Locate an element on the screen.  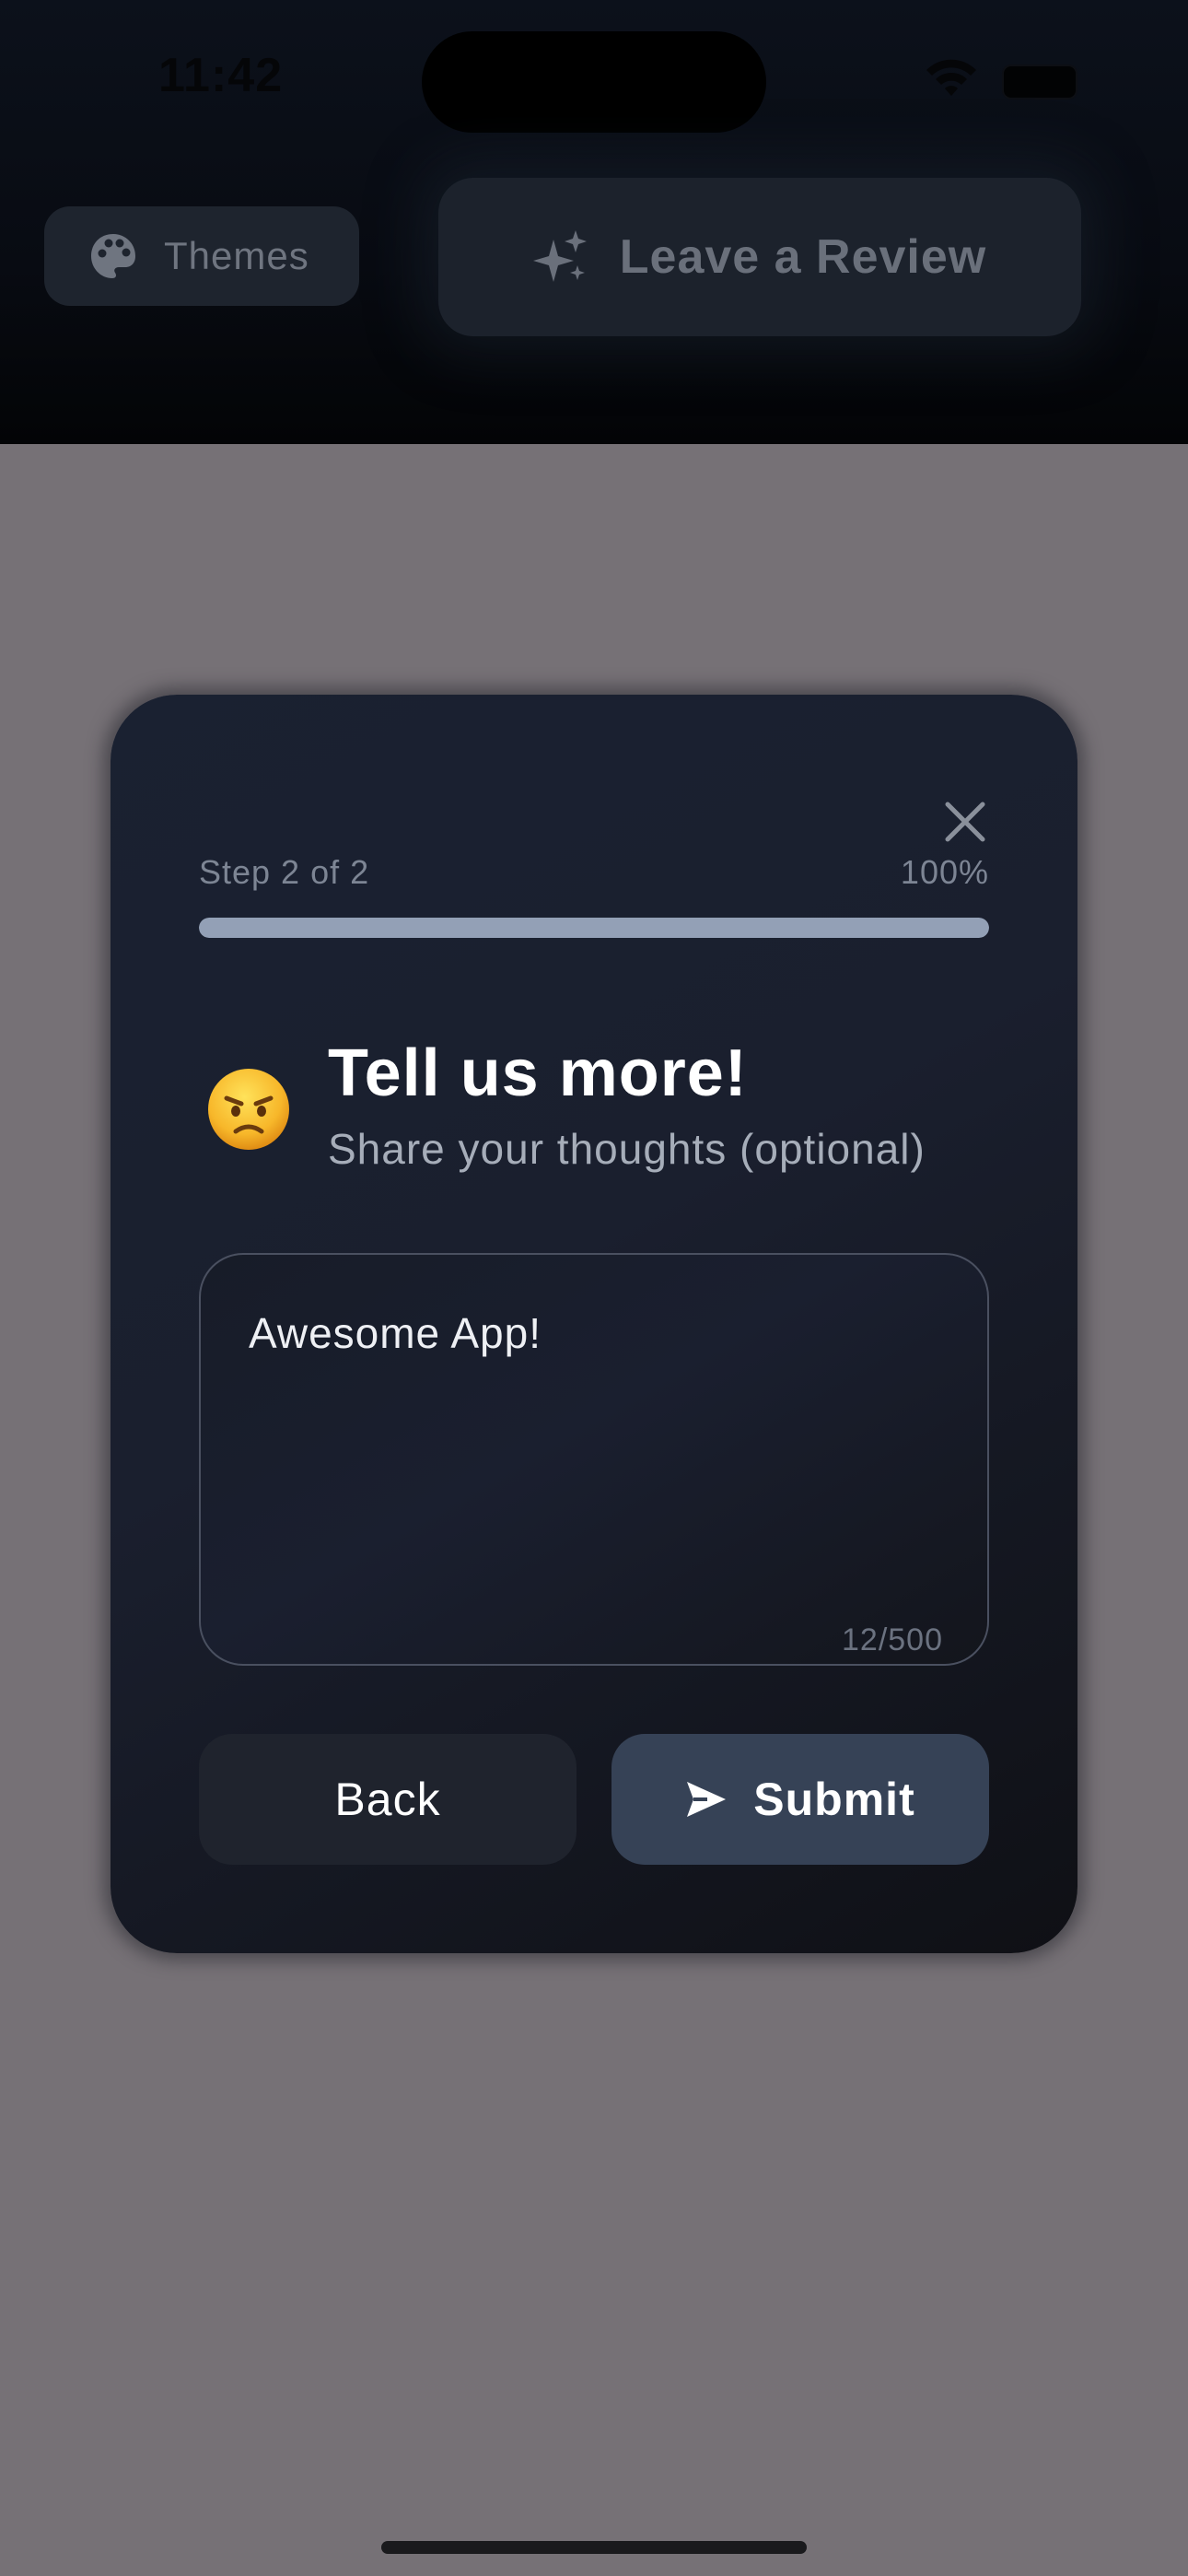
palette-icon is located at coordinates (113, 256).